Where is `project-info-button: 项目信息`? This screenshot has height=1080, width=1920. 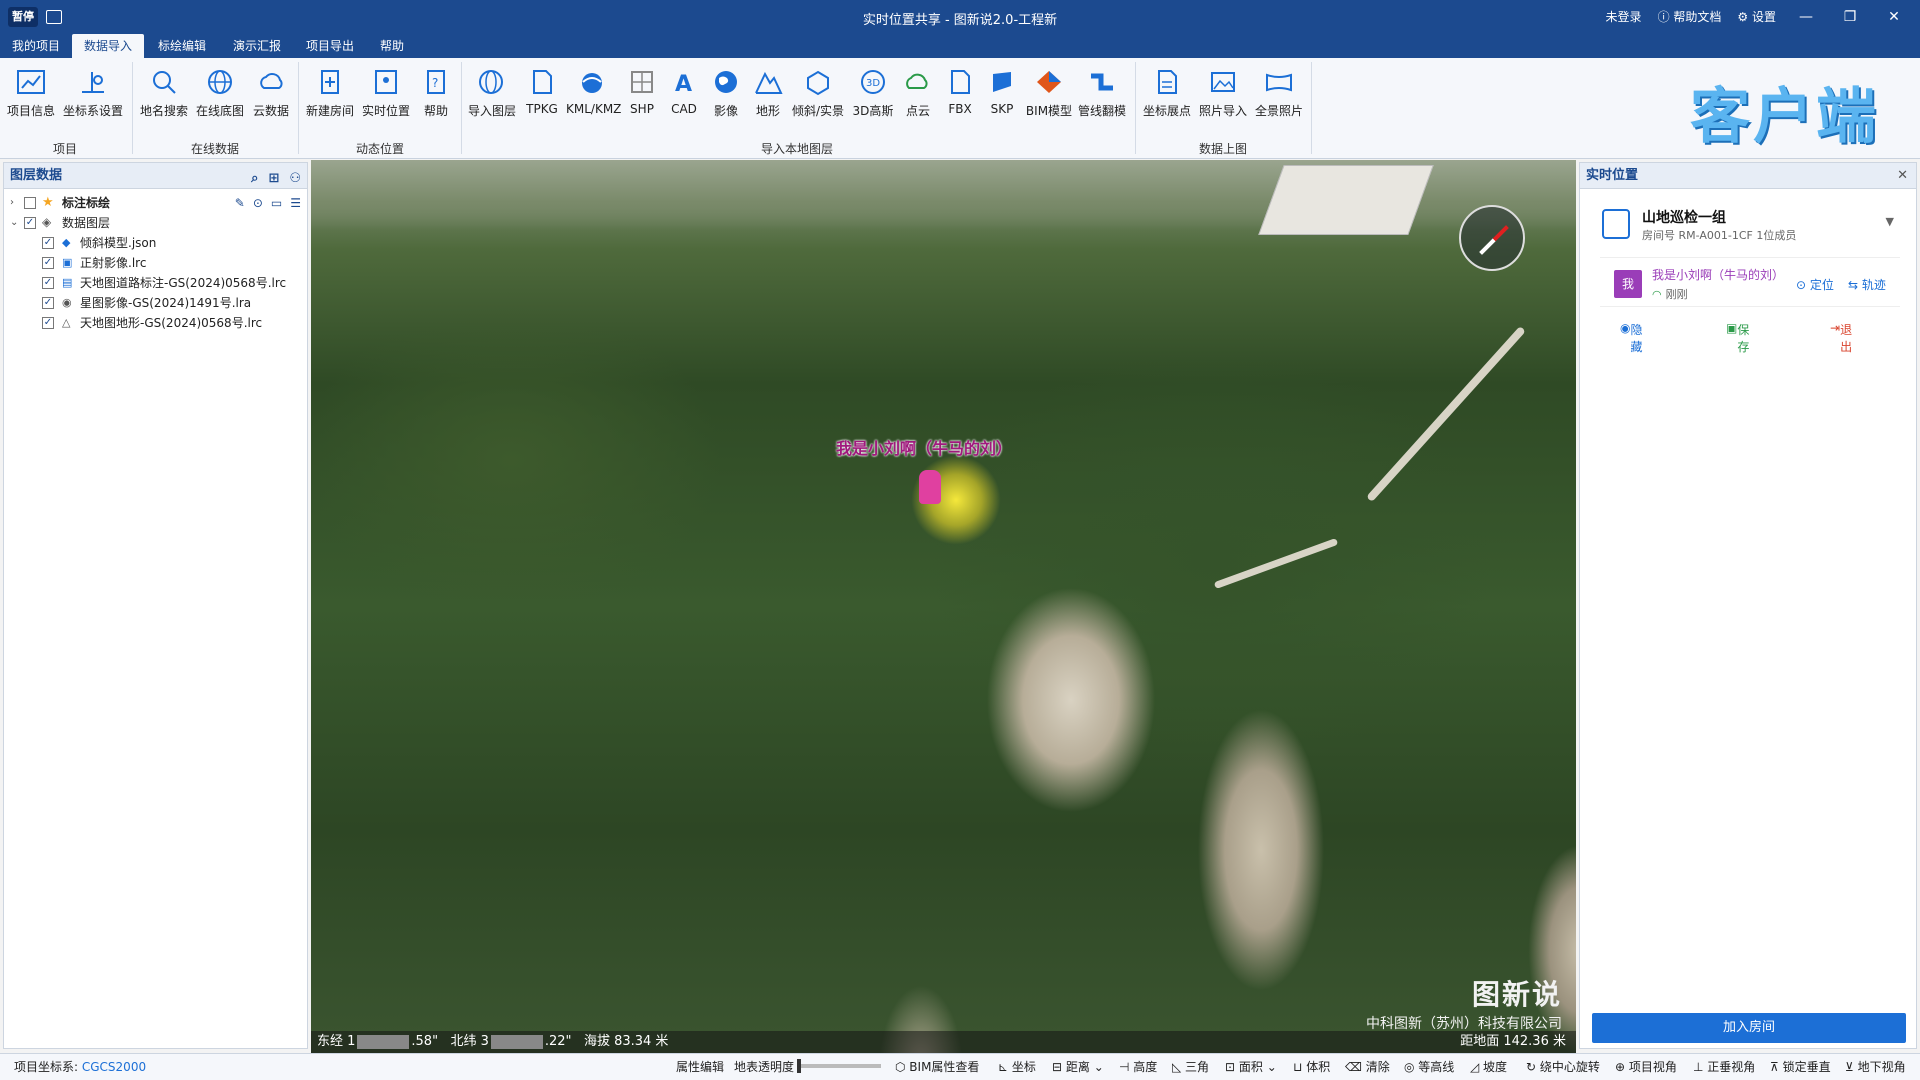 project-info-button: 项目信息 is located at coordinates (31, 91).